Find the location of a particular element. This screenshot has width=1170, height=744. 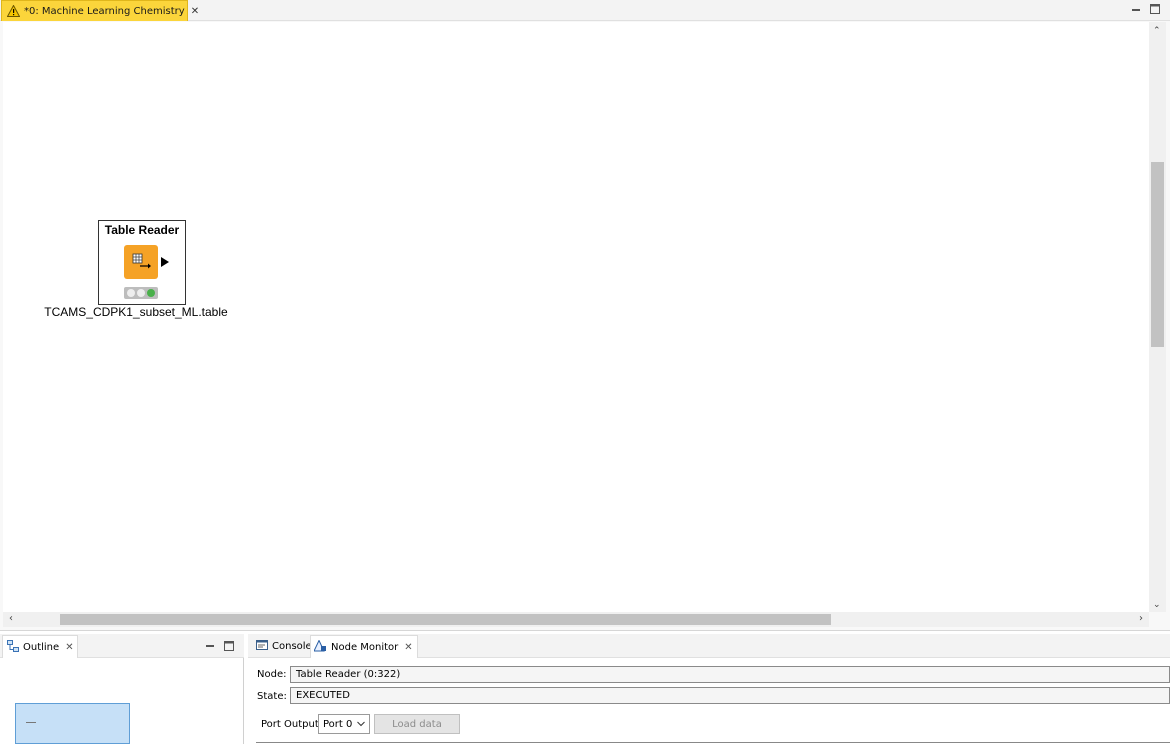

outline-tab-label: Outline is located at coordinates (41, 647).